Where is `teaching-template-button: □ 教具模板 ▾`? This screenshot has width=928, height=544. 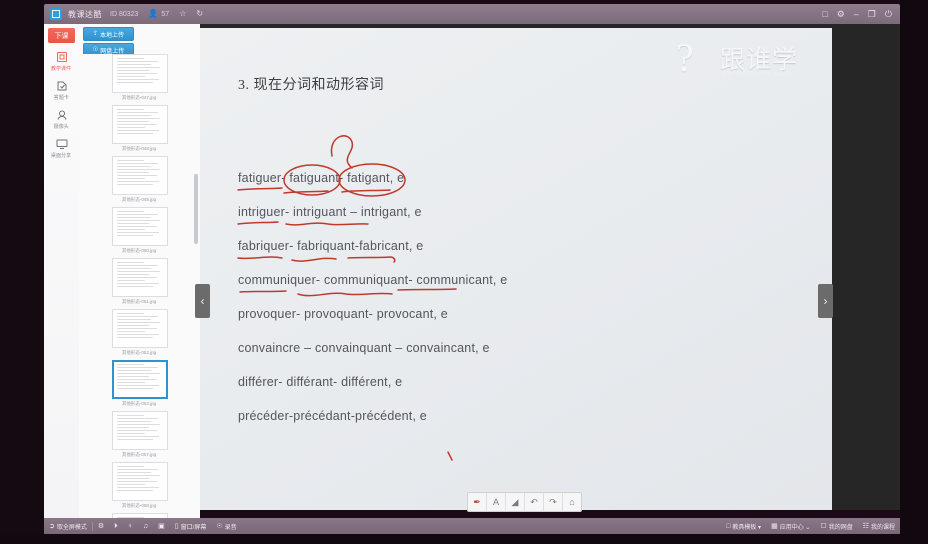
teaching-template-button: □ 教具模板 ▾ is located at coordinates (743, 526).